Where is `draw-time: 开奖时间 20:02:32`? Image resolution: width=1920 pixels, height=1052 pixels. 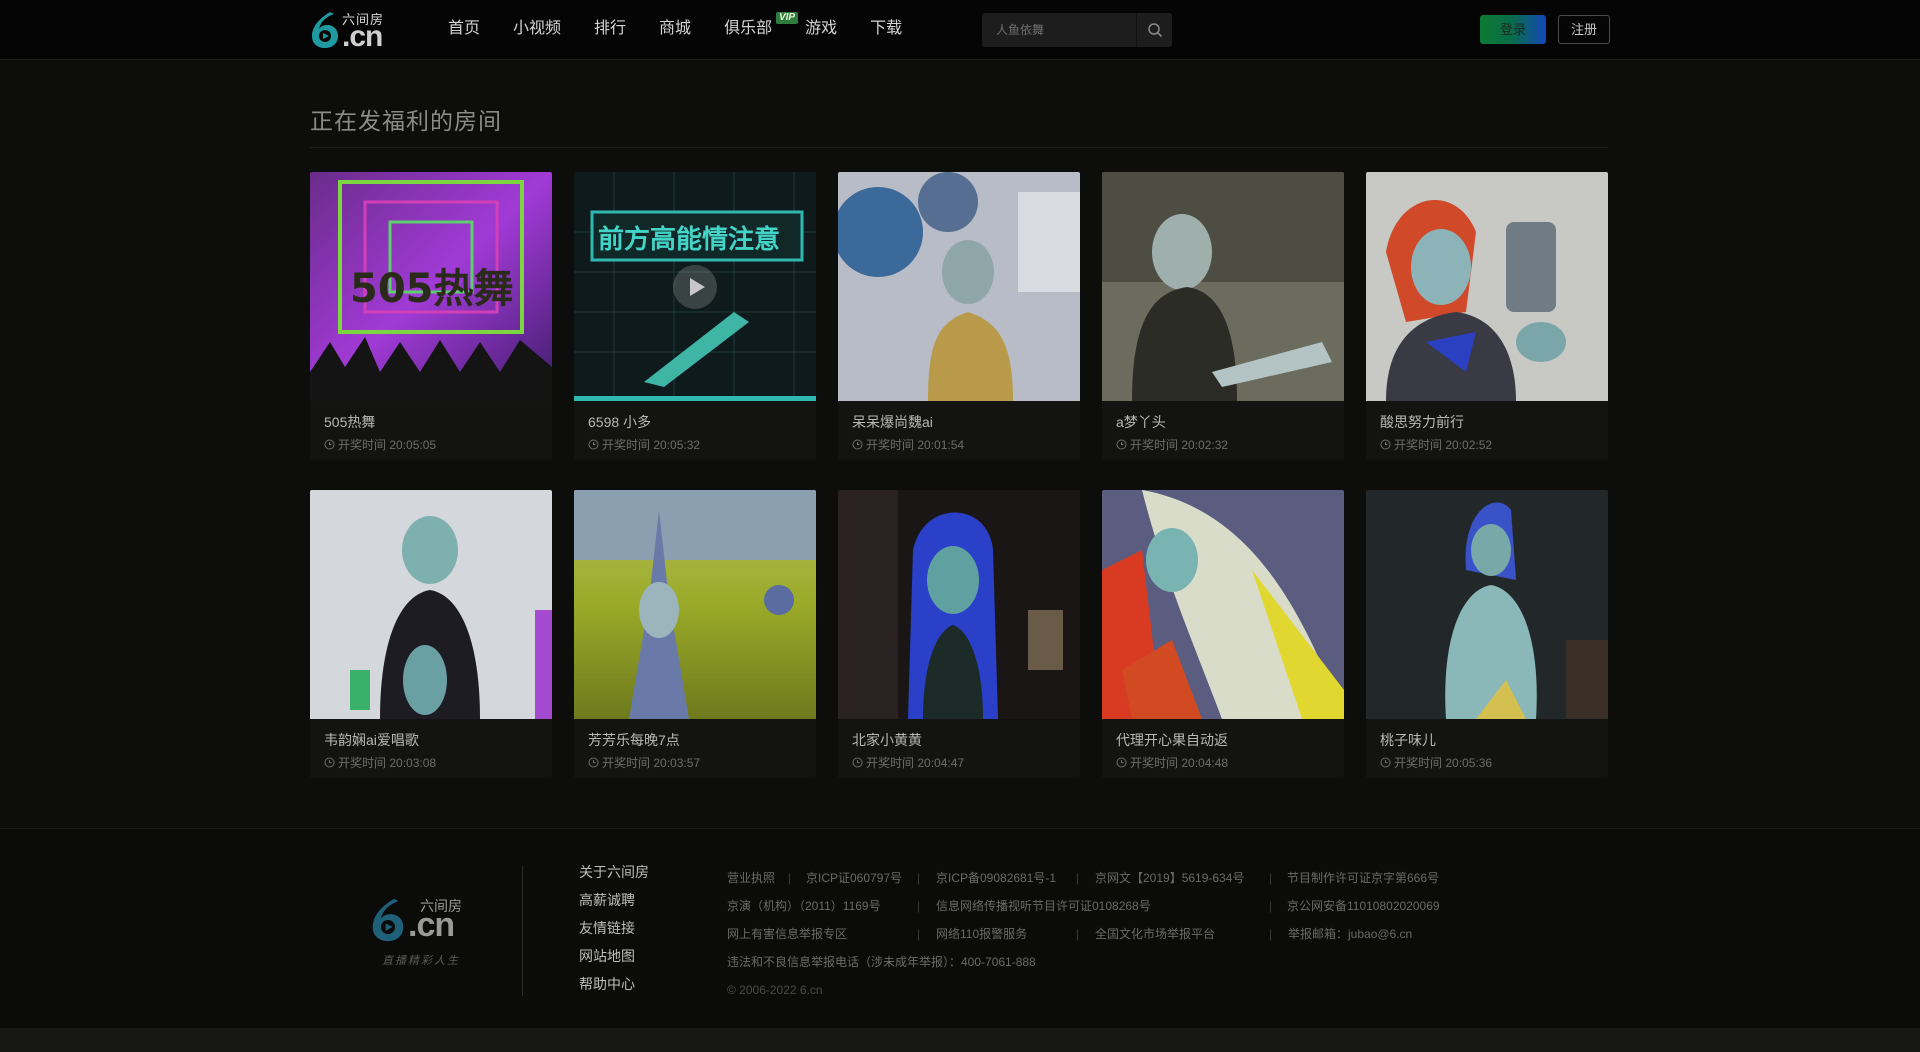 draw-time: 开奖时间 20:02:32 is located at coordinates (1172, 444).